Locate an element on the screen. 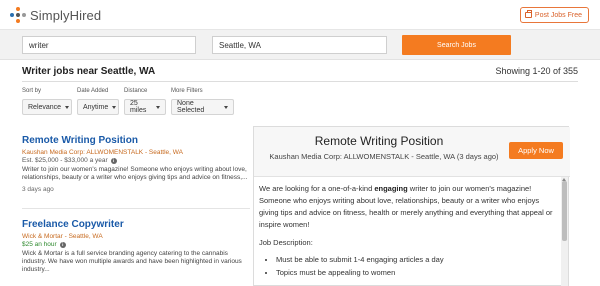 The width and height of the screenshot is (600, 286). filter-date-added: Date Added Anytime is located at coordinates (98, 101).